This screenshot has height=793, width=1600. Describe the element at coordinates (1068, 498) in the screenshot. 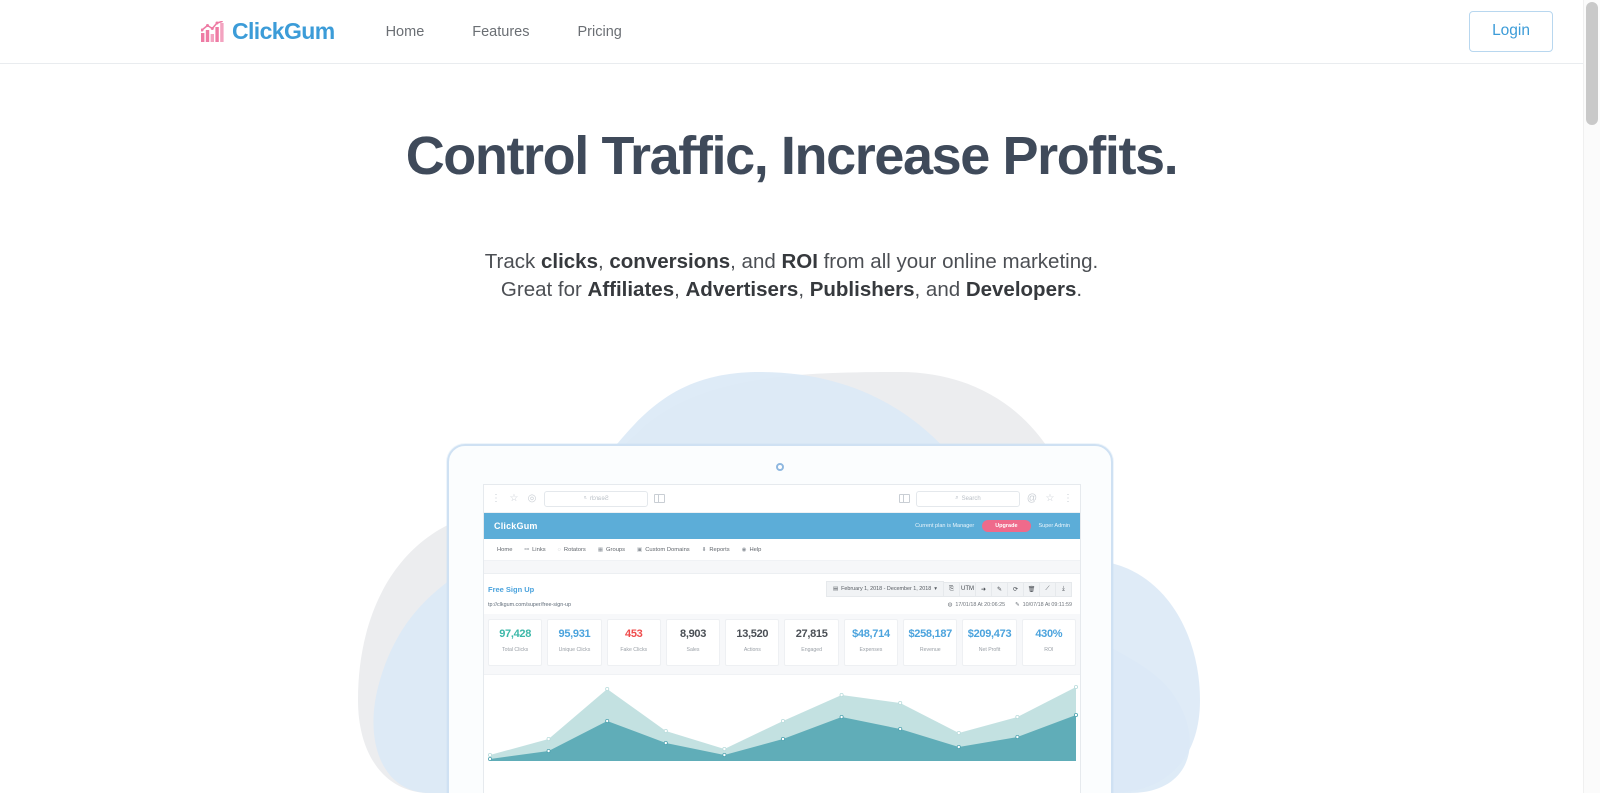

I see `kebab-menu-icon-right: ⋮` at that location.